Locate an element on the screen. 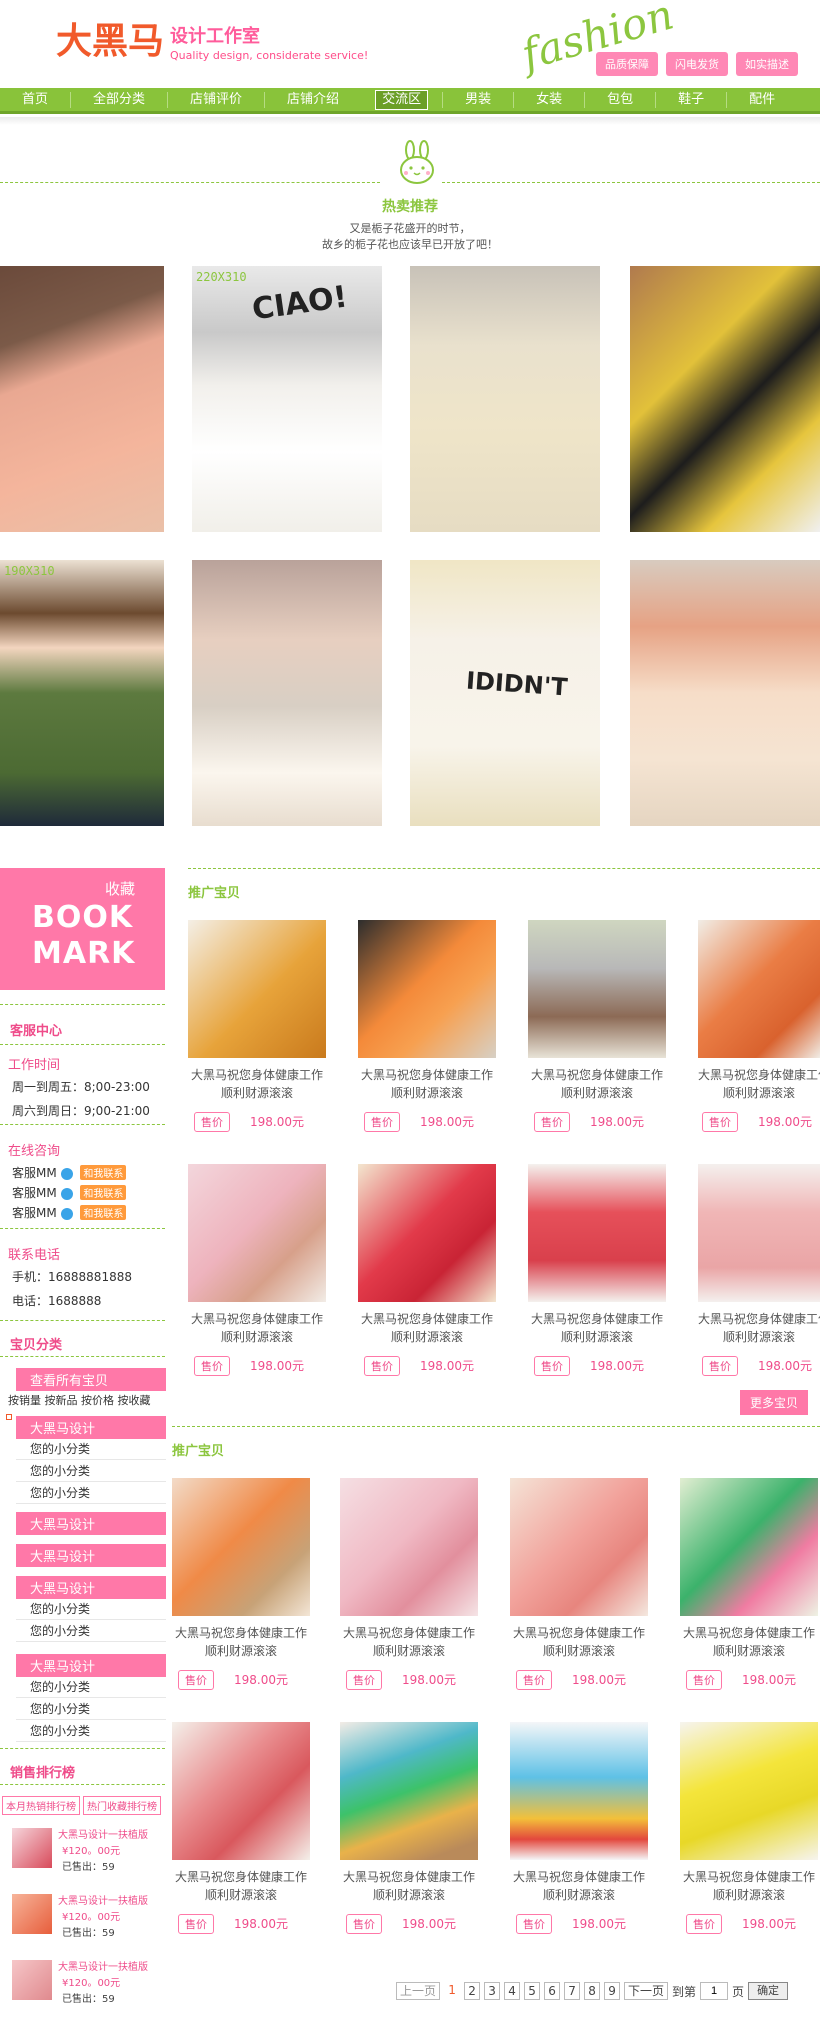 This screenshot has width=820, height=2036. nav-men: 男装 is located at coordinates (478, 99).